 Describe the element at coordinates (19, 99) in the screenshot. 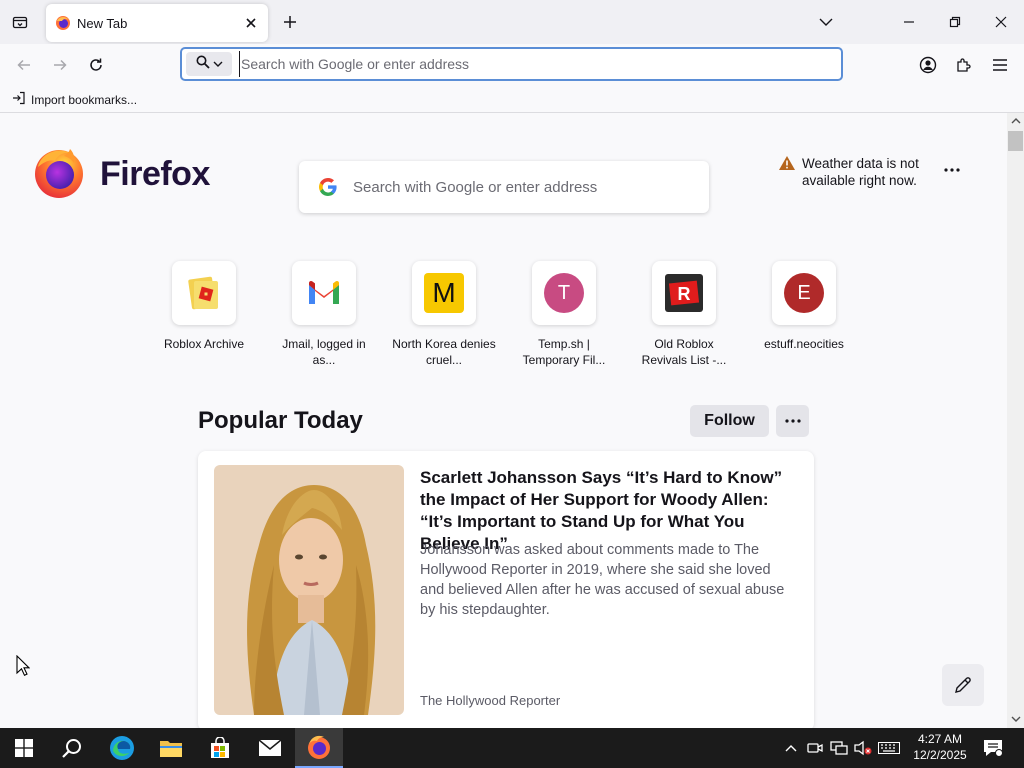

I see `import-icon` at that location.